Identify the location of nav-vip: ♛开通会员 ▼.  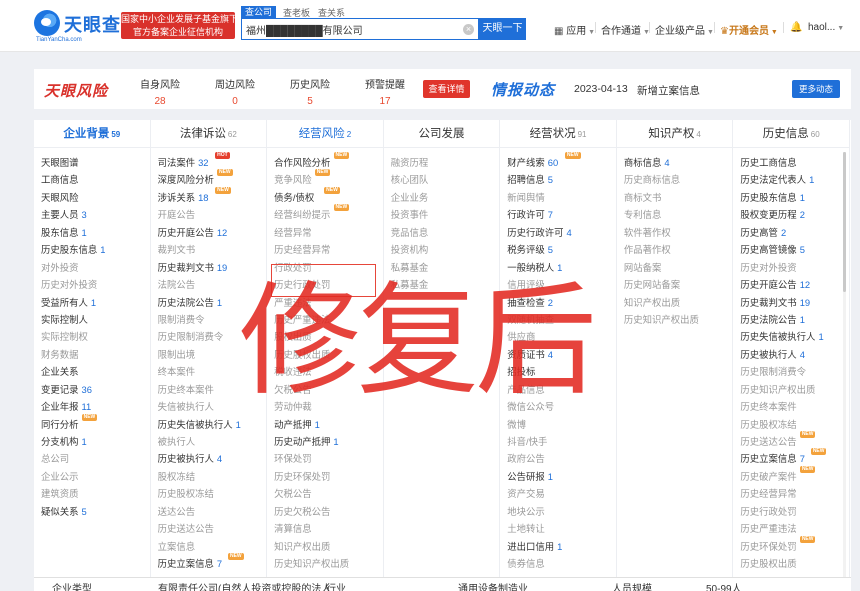
(749, 29).